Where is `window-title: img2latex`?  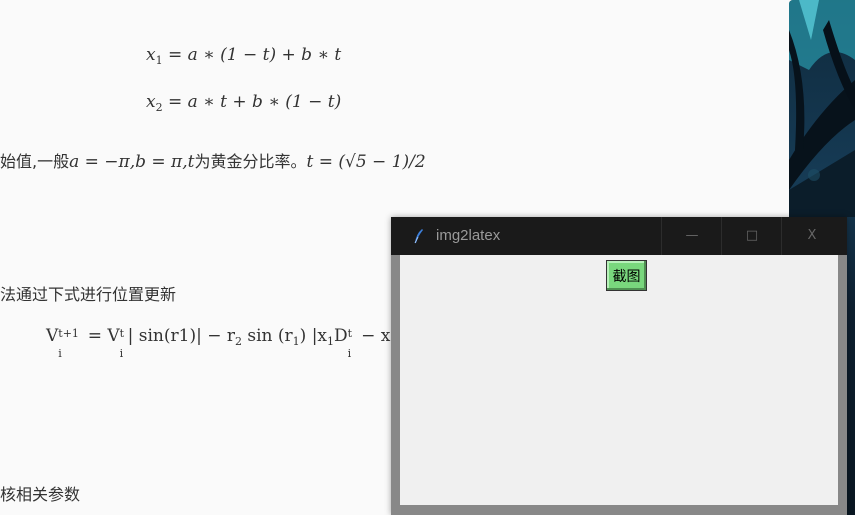
window-title: img2latex is located at coordinates (468, 235).